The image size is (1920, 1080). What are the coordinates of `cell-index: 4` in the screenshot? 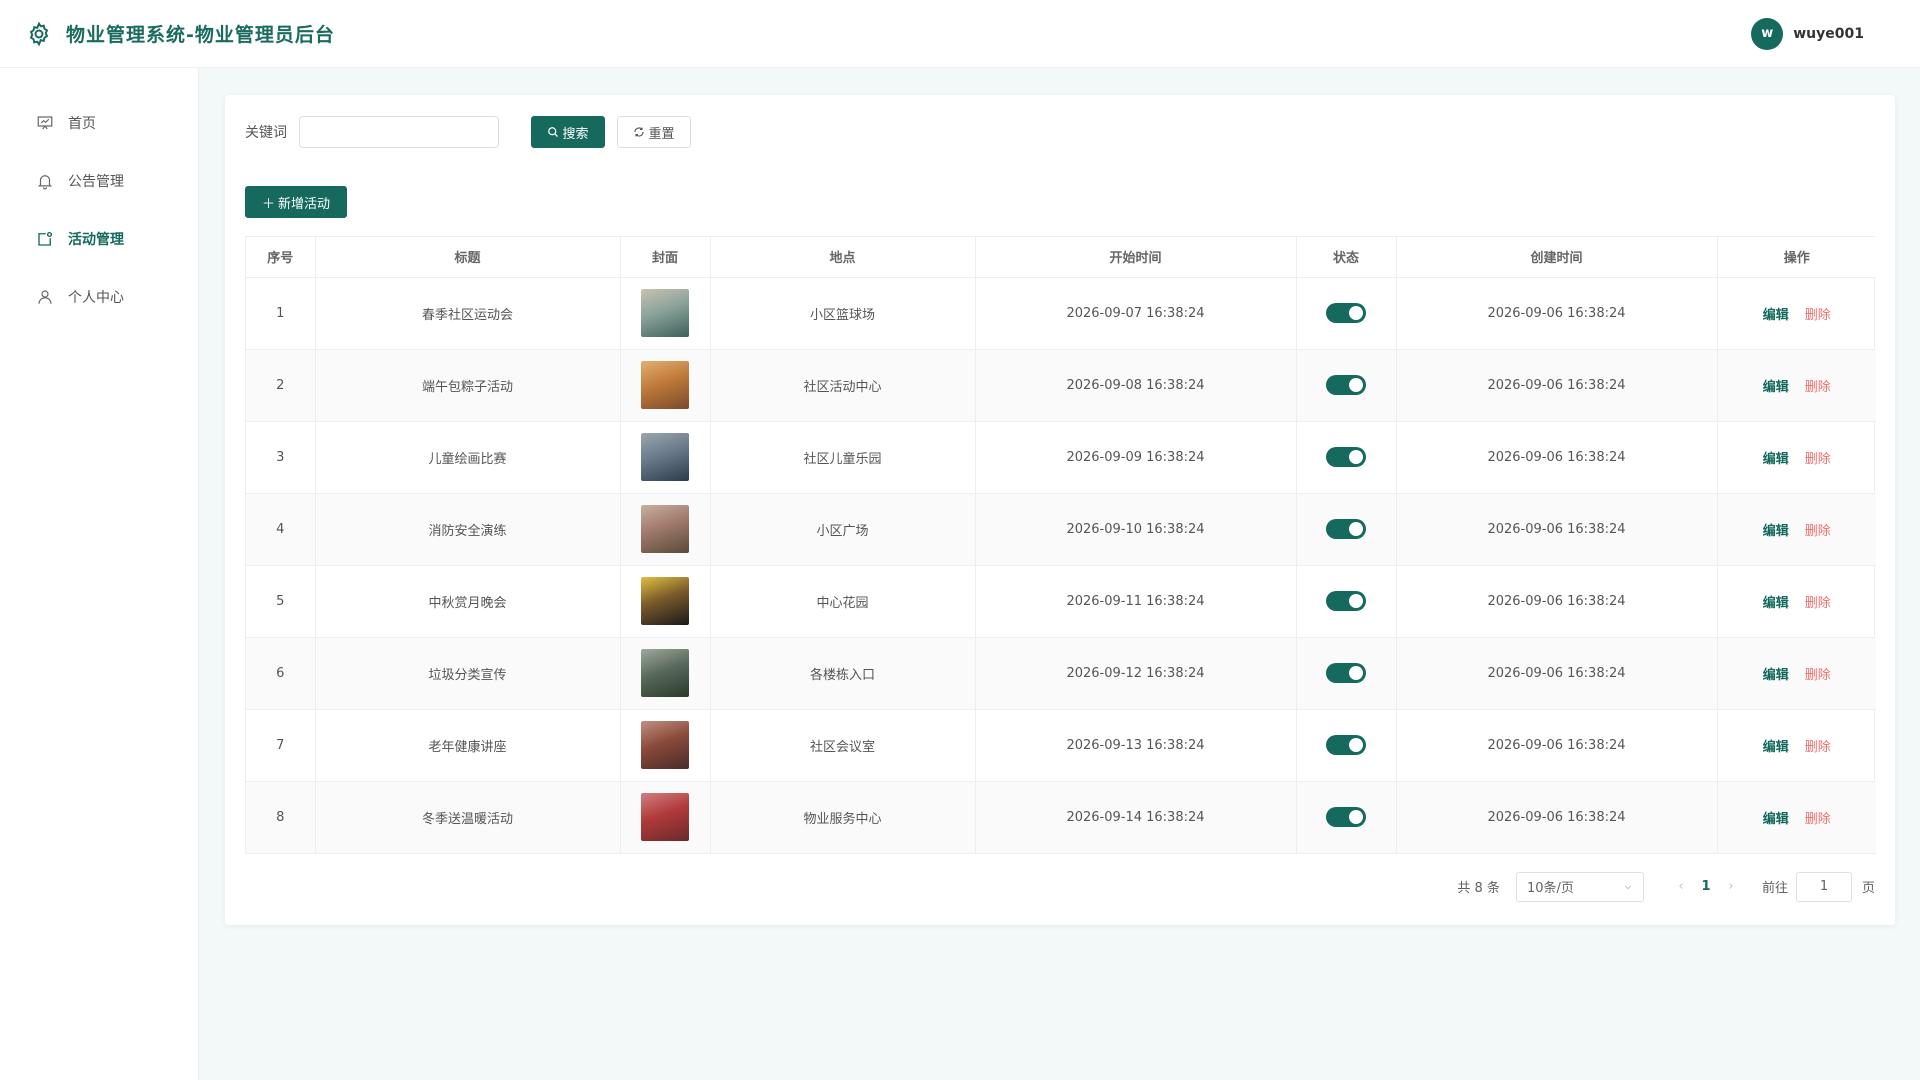 It's located at (281, 529).